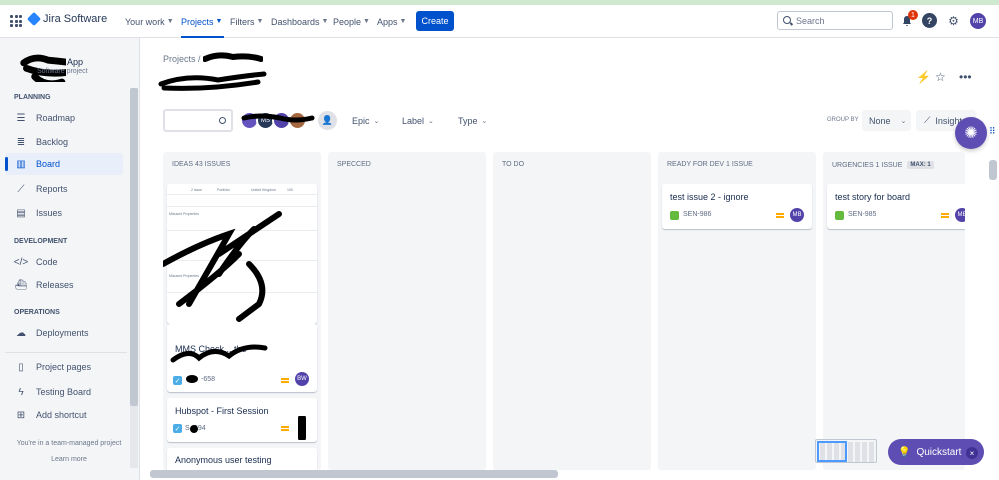 The height and width of the screenshot is (480, 999). I want to click on sidebar-item-roadmap: ☰ Roadmap, so click(64, 118).